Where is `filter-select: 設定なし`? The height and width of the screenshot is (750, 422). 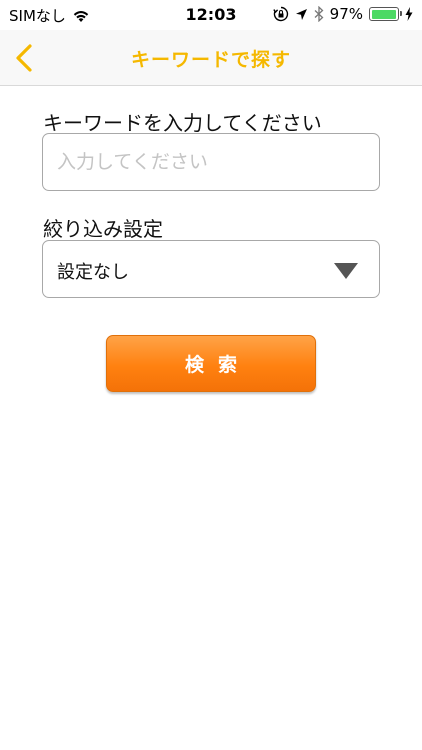
filter-select: 設定なし is located at coordinates (211, 269).